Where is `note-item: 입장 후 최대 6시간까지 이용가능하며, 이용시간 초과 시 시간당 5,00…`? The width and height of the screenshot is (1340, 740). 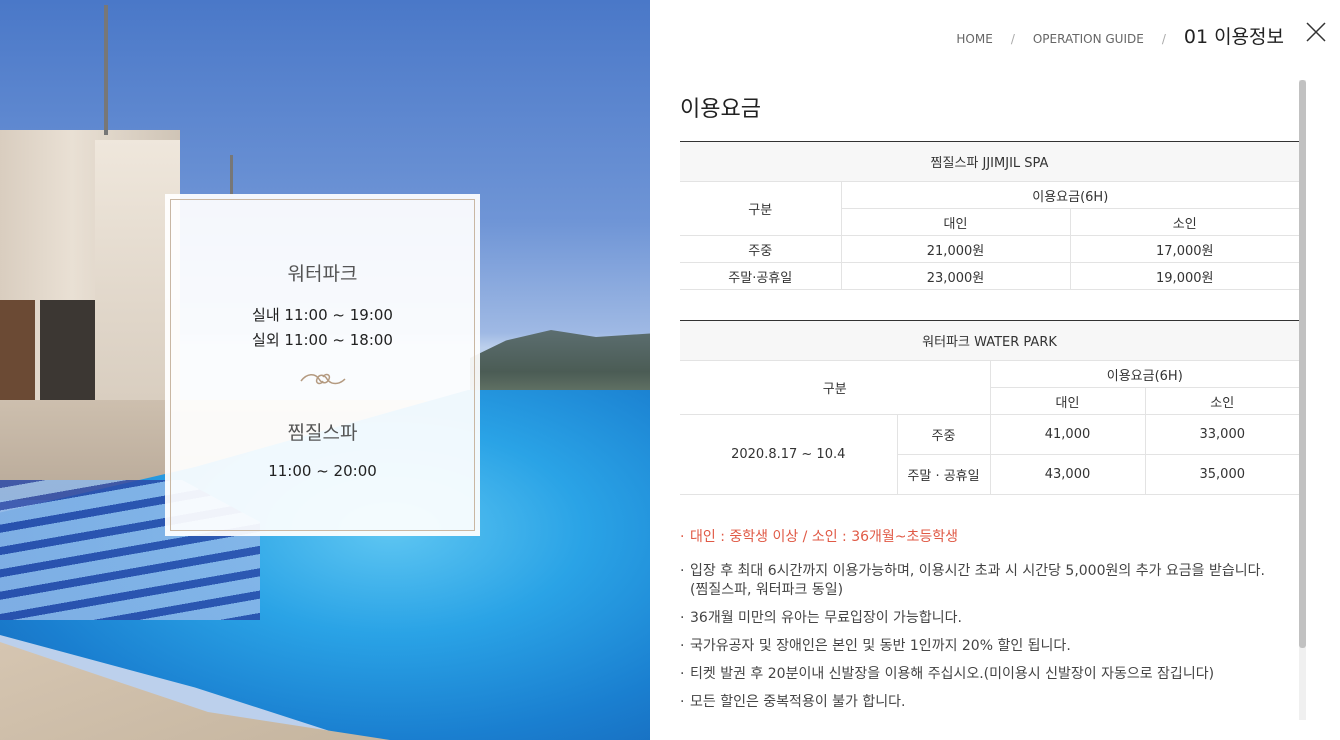
note-item: 입장 후 최대 6시간까지 이용가능하며, 이용시간 초과 시 시간당 5,00… is located at coordinates (990, 581).